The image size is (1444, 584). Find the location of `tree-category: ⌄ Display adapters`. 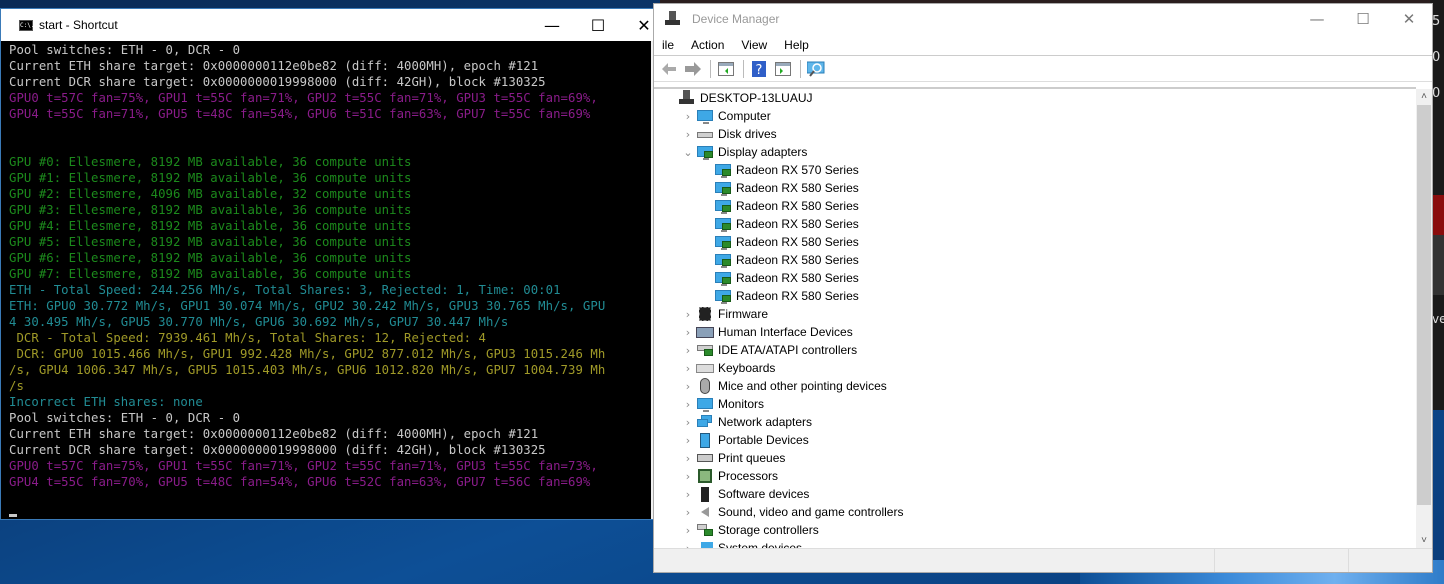

tree-category: ⌄ Display adapters is located at coordinates (1035, 152).